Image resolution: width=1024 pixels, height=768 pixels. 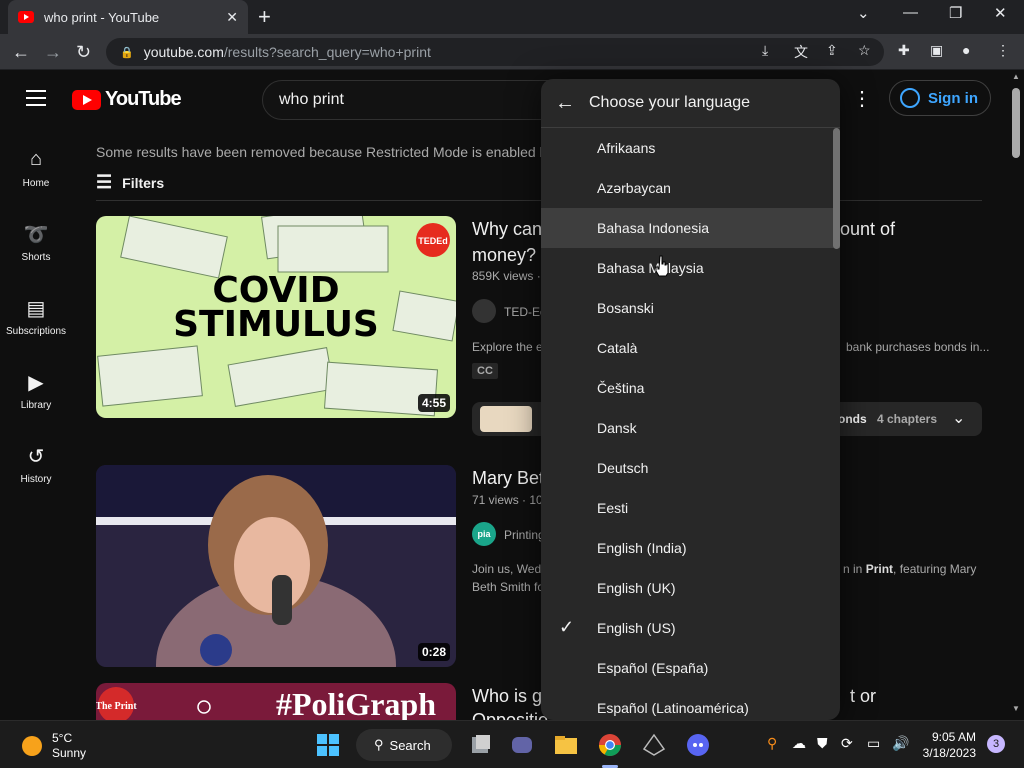 I want to click on tab-search-icon: ⌄, so click(x=863, y=13).